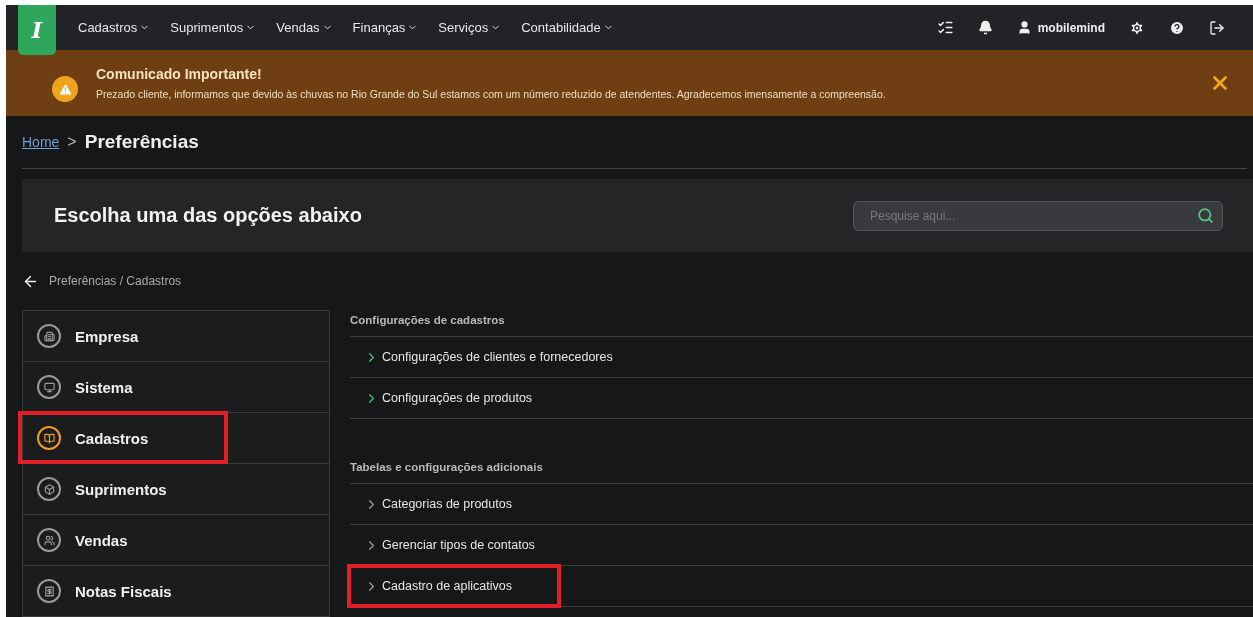 The image size is (1253, 617). I want to click on settings-link: Gerenciar tipos de contatos, so click(449, 545).